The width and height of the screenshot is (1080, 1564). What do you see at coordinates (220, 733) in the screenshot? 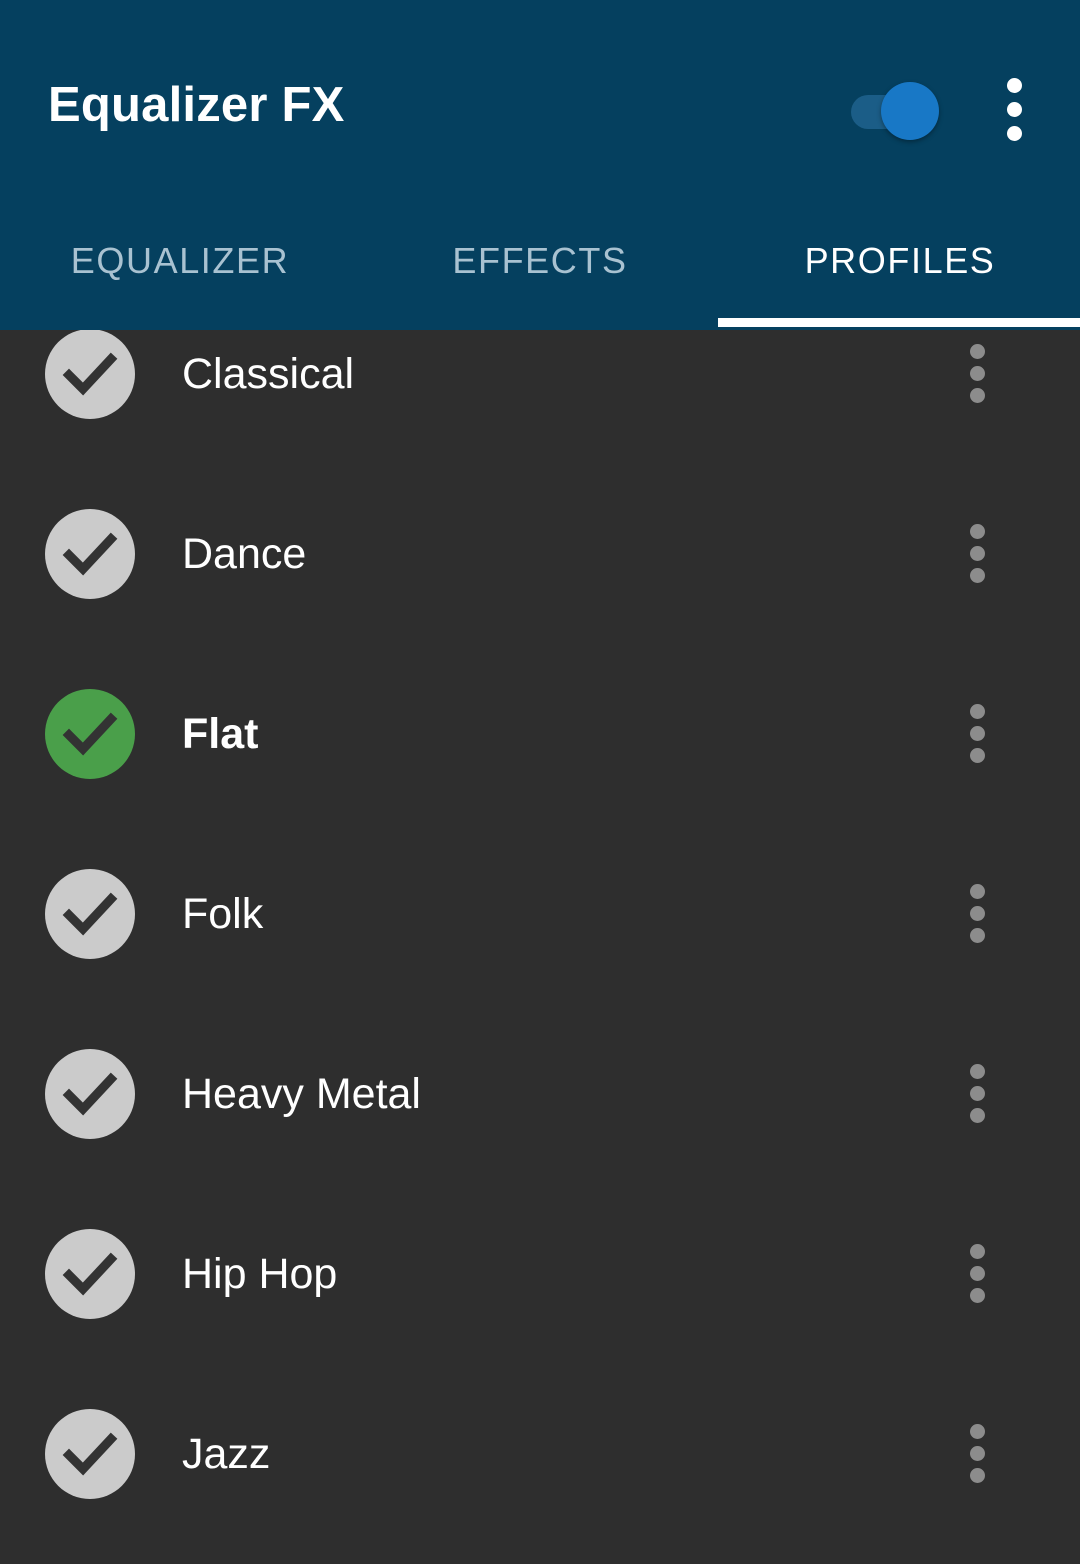
I see `list-item-label: Flat` at bounding box center [220, 733].